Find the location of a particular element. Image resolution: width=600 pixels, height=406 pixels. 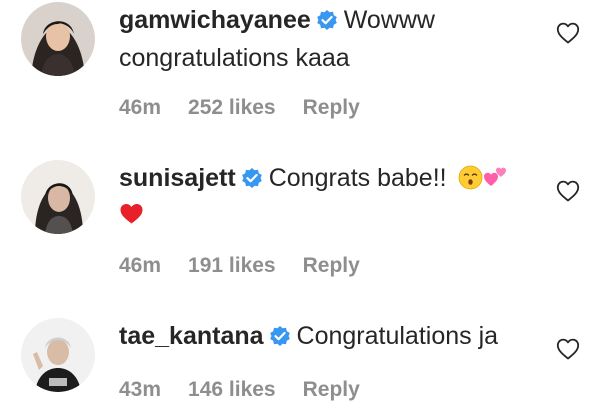

comment-likes-count: 252 likes is located at coordinates (232, 108).